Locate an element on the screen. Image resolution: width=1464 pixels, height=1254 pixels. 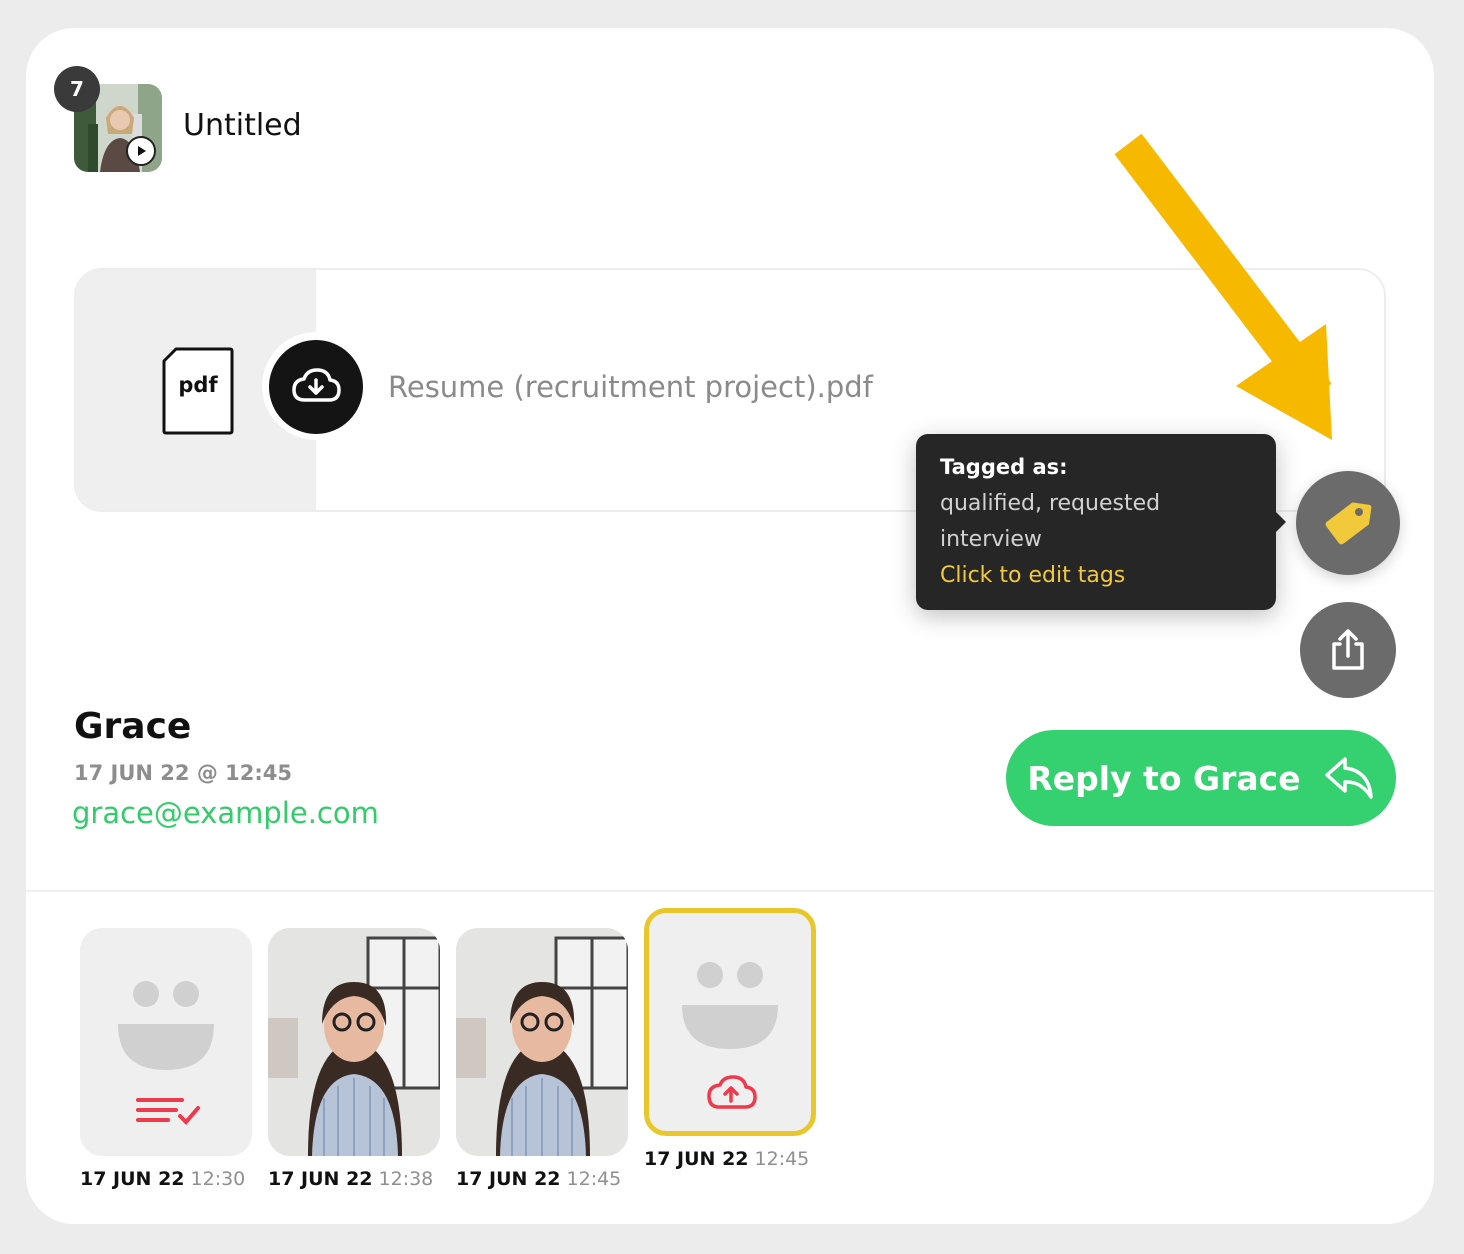
cloud-download-icon is located at coordinates (316, 385).